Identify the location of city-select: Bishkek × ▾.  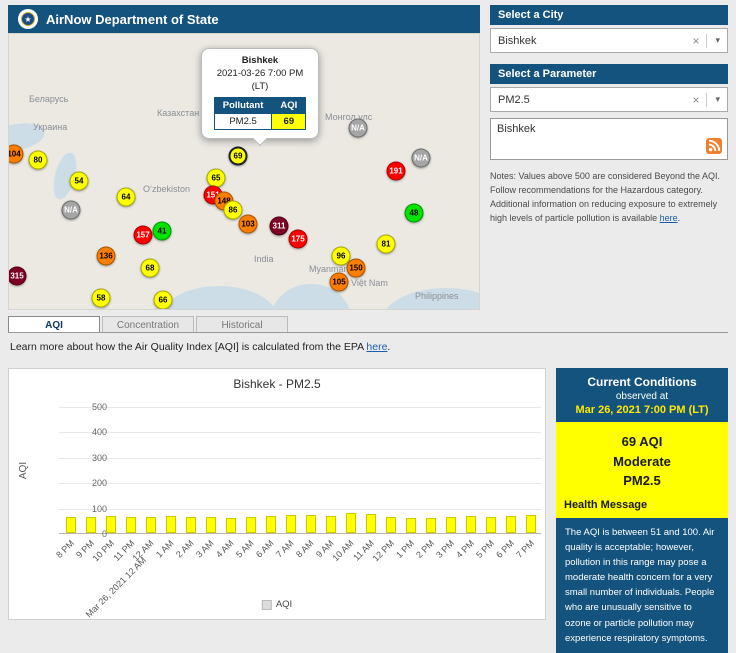
(609, 40).